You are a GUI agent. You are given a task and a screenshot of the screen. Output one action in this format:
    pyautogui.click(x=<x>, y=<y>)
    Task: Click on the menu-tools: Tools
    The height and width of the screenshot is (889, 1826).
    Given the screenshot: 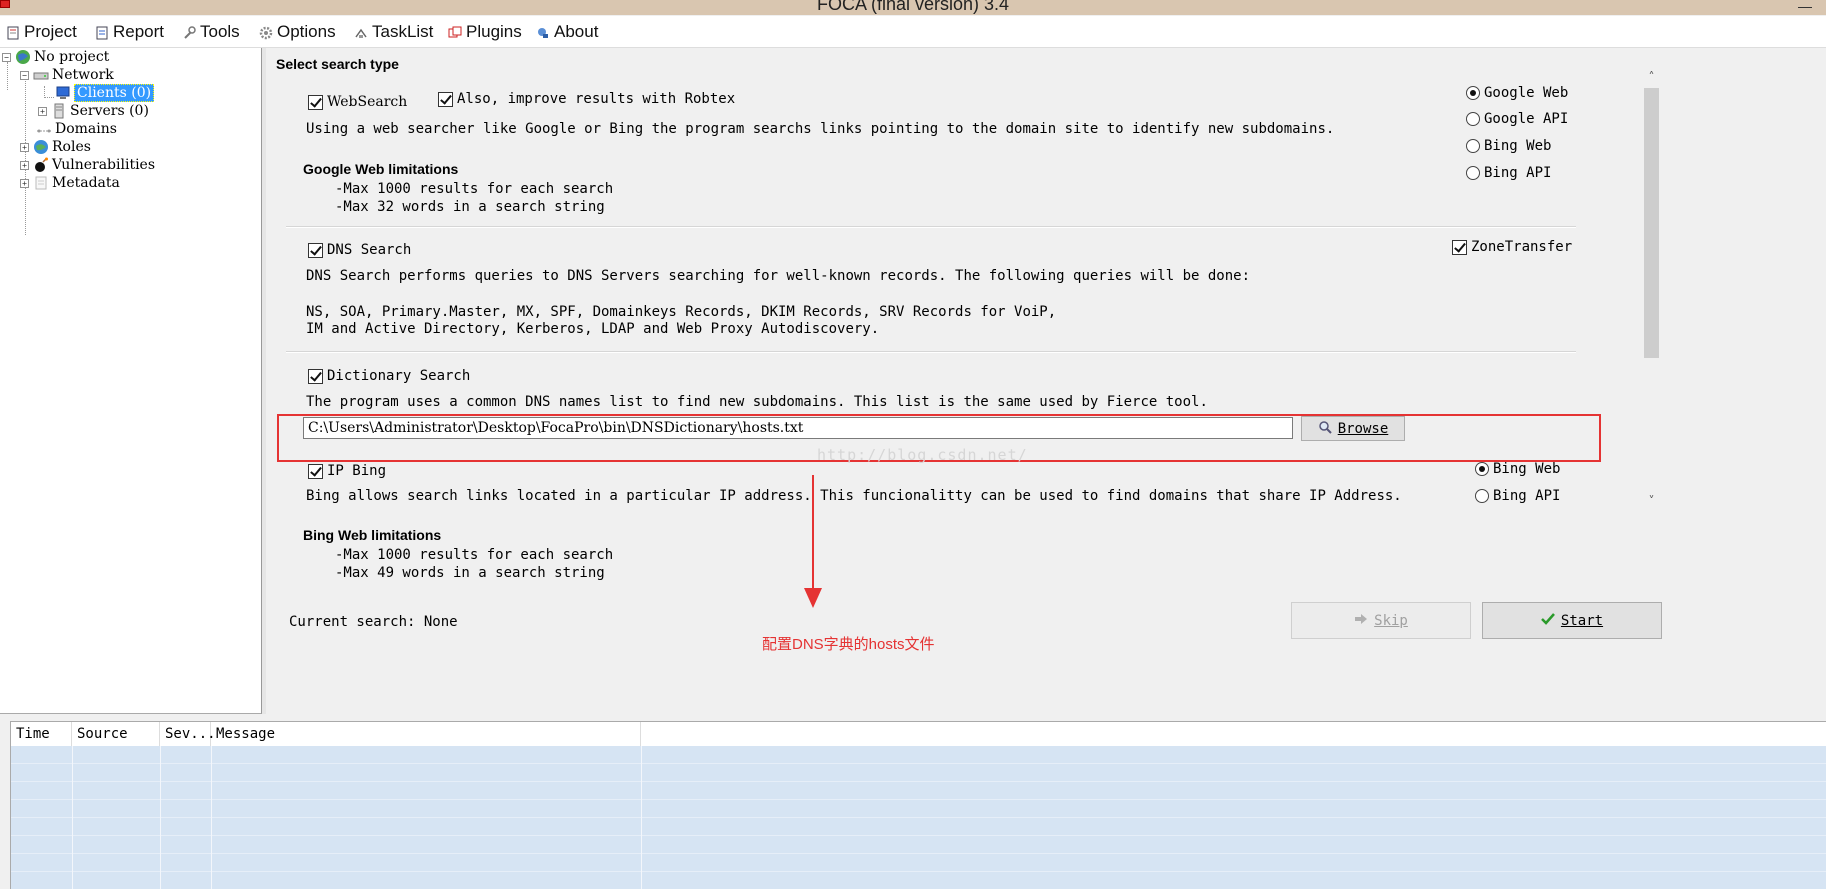 What is the action you would take?
    pyautogui.click(x=211, y=32)
    